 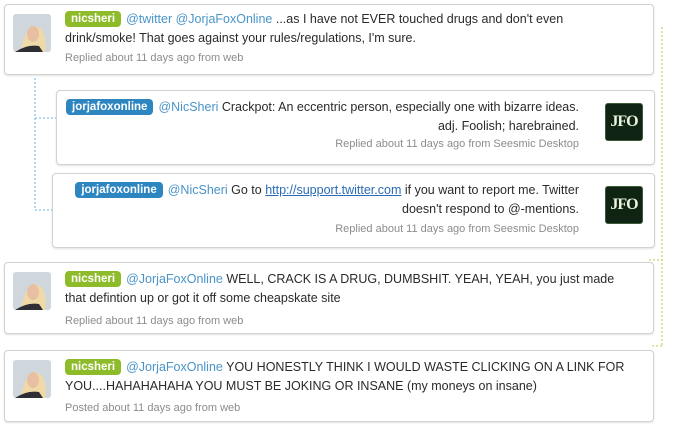 What do you see at coordinates (246, 190) in the screenshot?
I see `tweet-body-prefix: Go to` at bounding box center [246, 190].